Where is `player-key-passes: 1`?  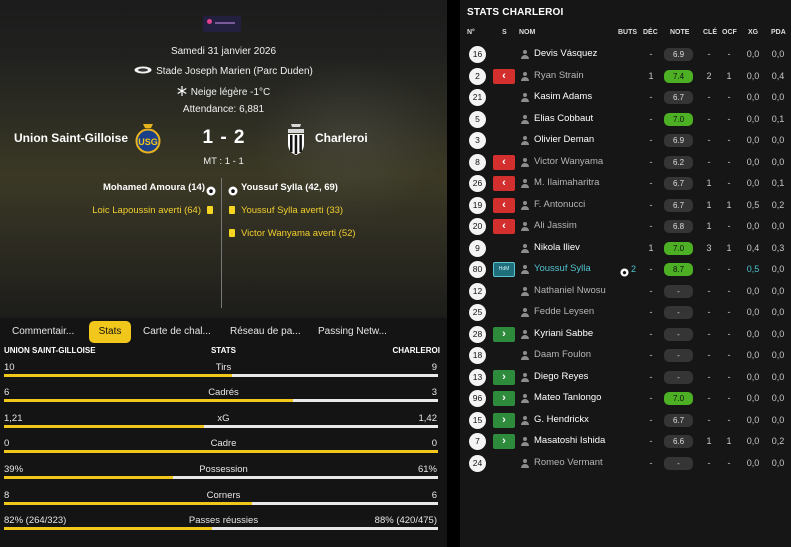
player-key-passes: 1 is located at coordinates (709, 441).